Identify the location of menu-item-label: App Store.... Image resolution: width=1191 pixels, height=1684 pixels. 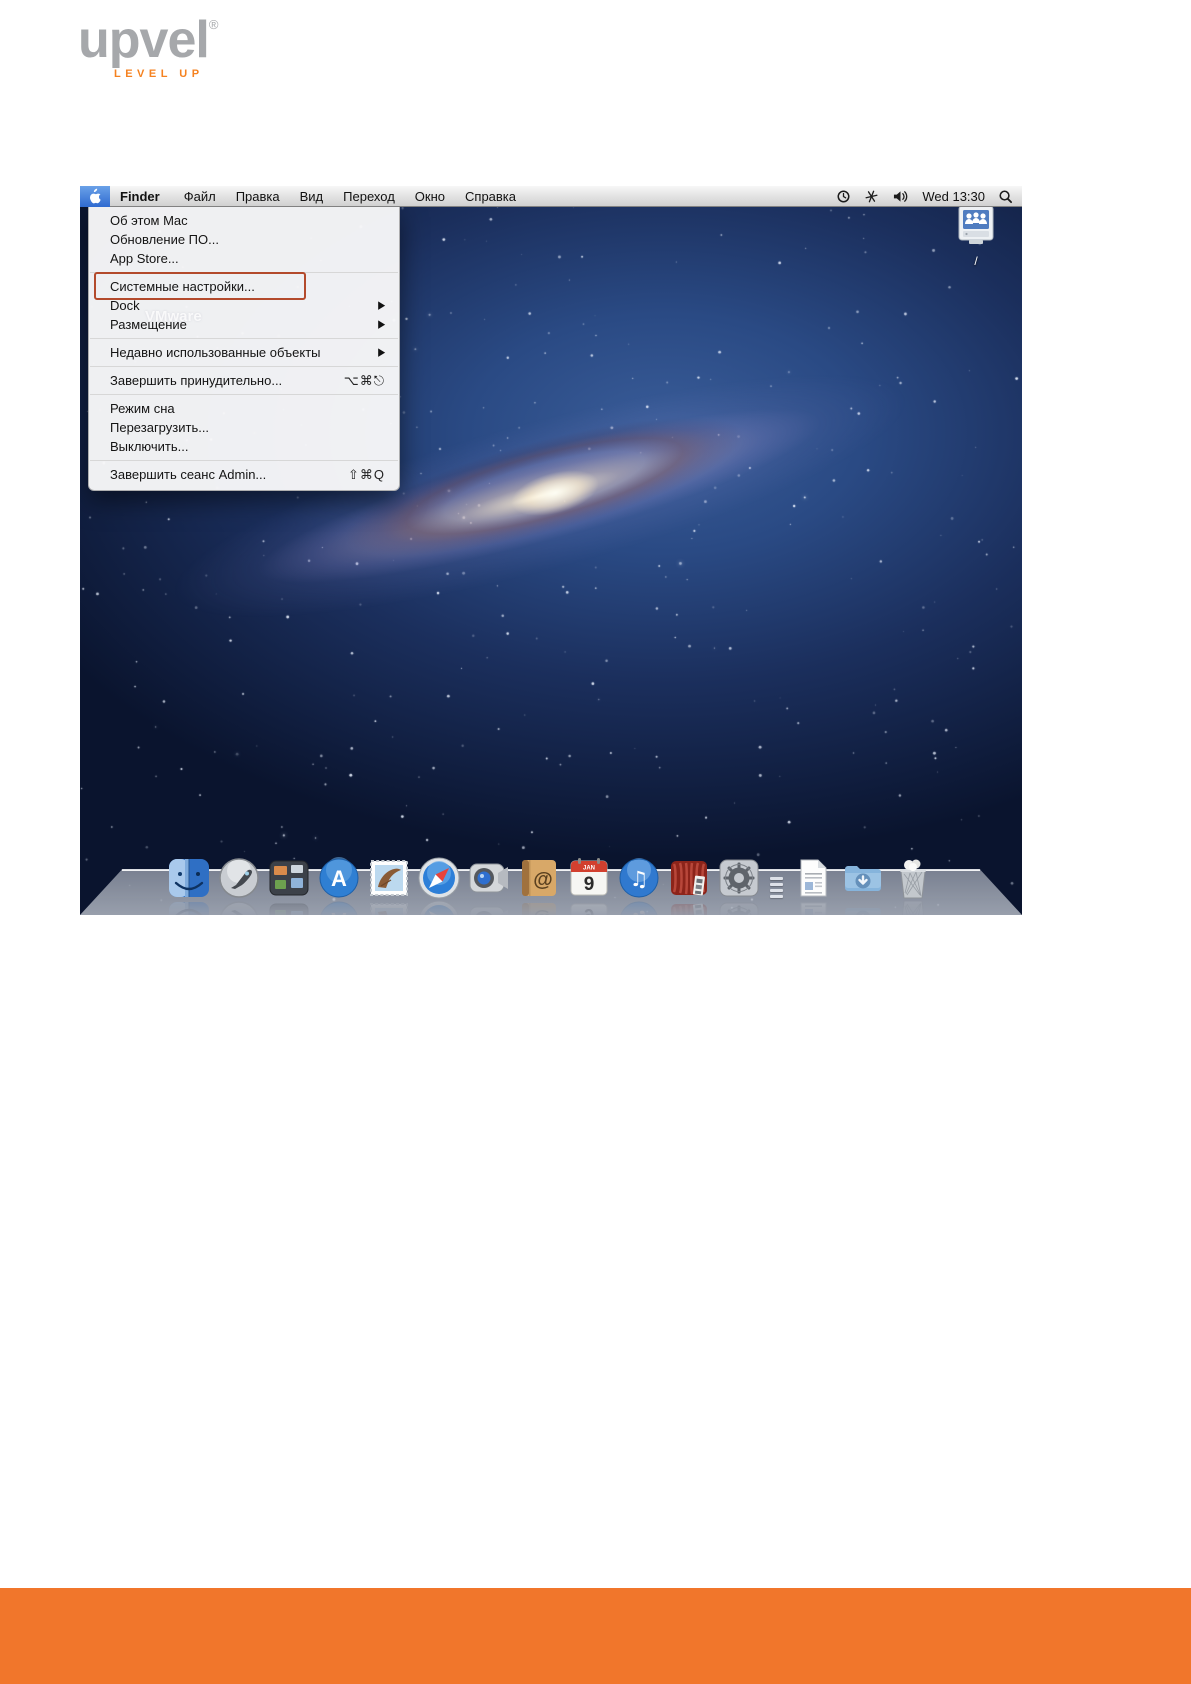
(144, 258).